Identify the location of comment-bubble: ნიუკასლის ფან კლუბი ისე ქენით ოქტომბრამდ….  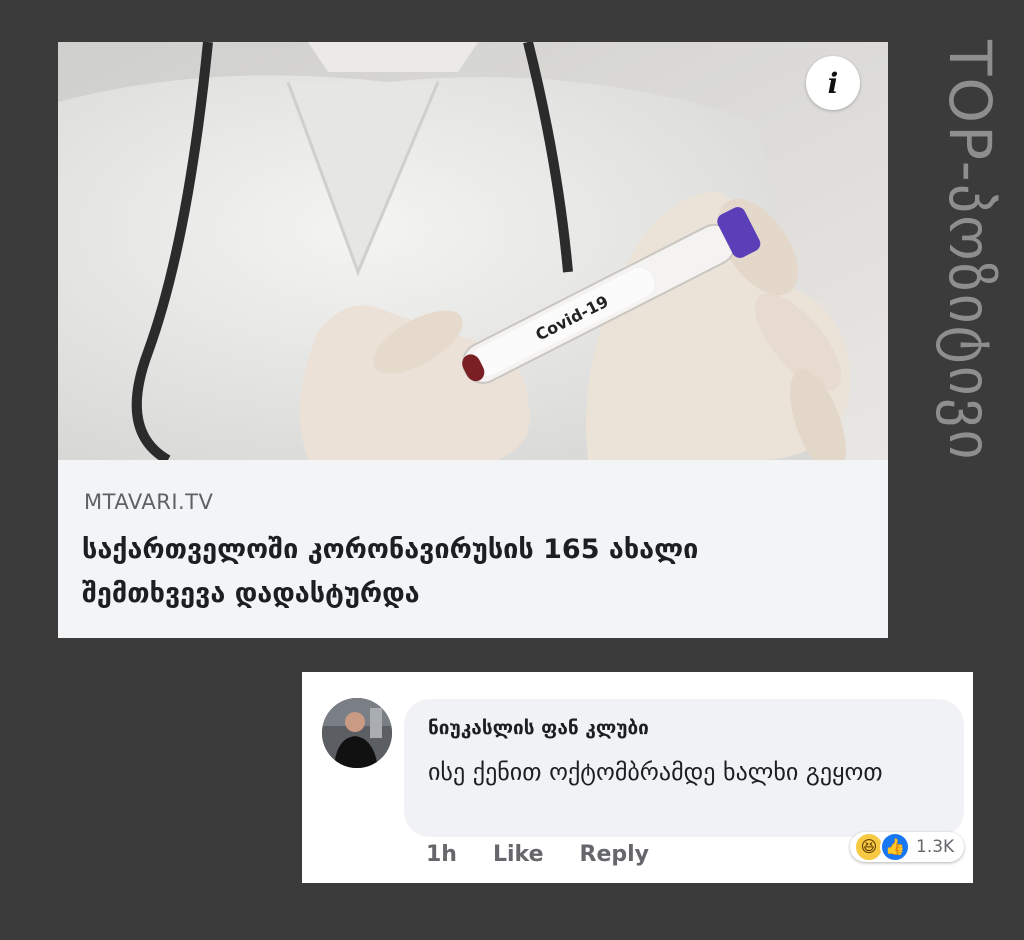
(684, 768).